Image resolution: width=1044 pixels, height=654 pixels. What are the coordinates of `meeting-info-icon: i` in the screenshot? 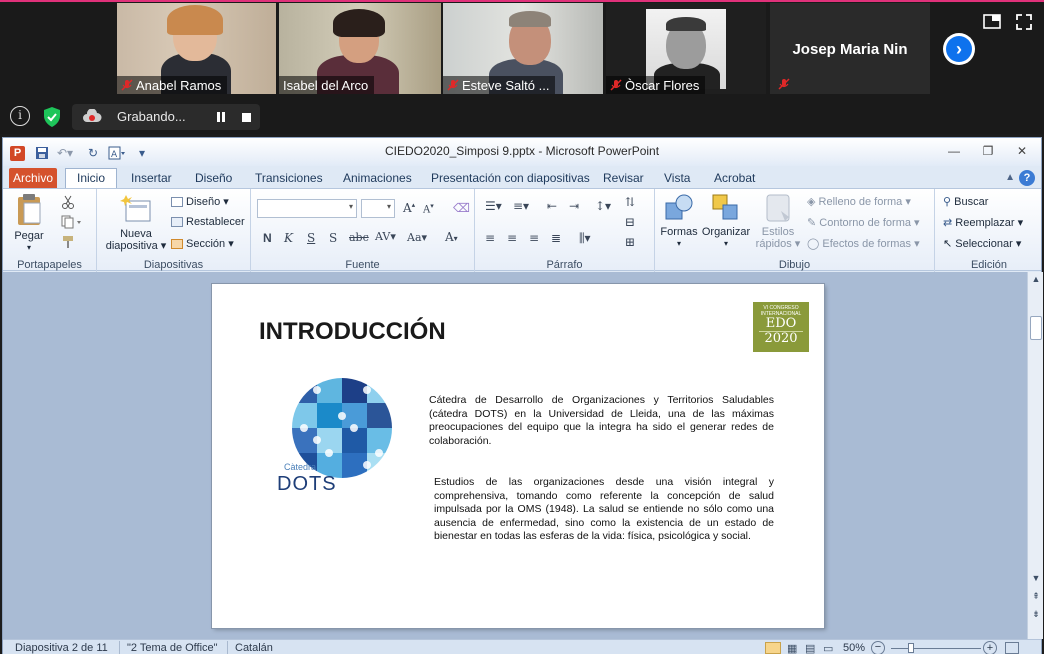 It's located at (20, 116).